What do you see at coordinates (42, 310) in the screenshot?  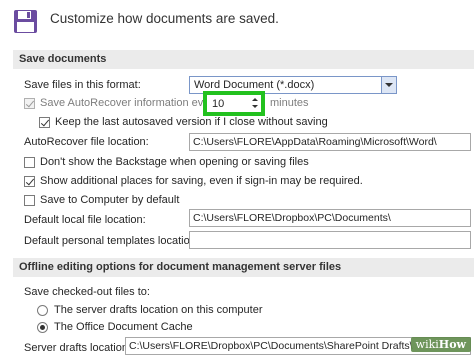 I see `radio-server-drafts` at bounding box center [42, 310].